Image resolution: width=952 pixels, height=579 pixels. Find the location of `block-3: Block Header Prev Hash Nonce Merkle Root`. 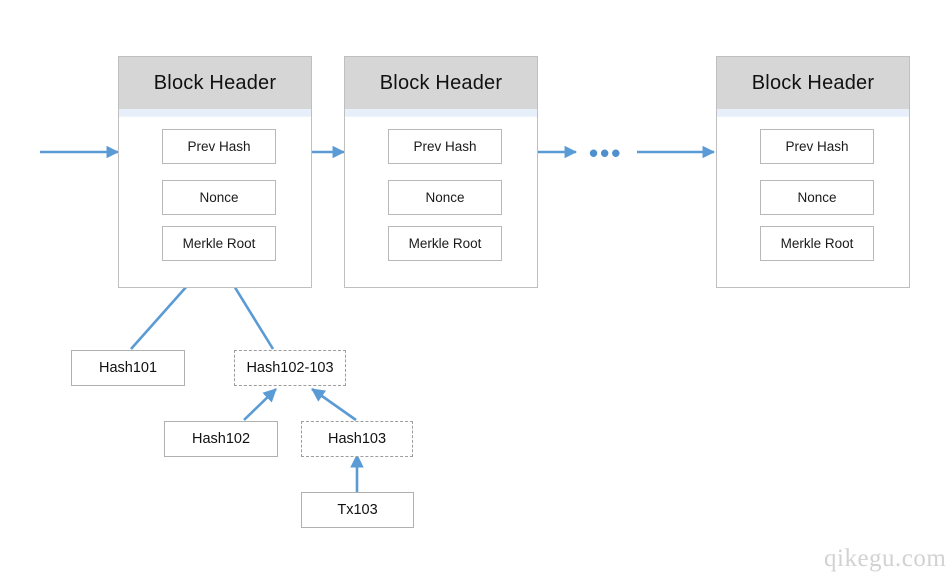

block-3: Block Header Prev Hash Nonce Merkle Root is located at coordinates (813, 172).